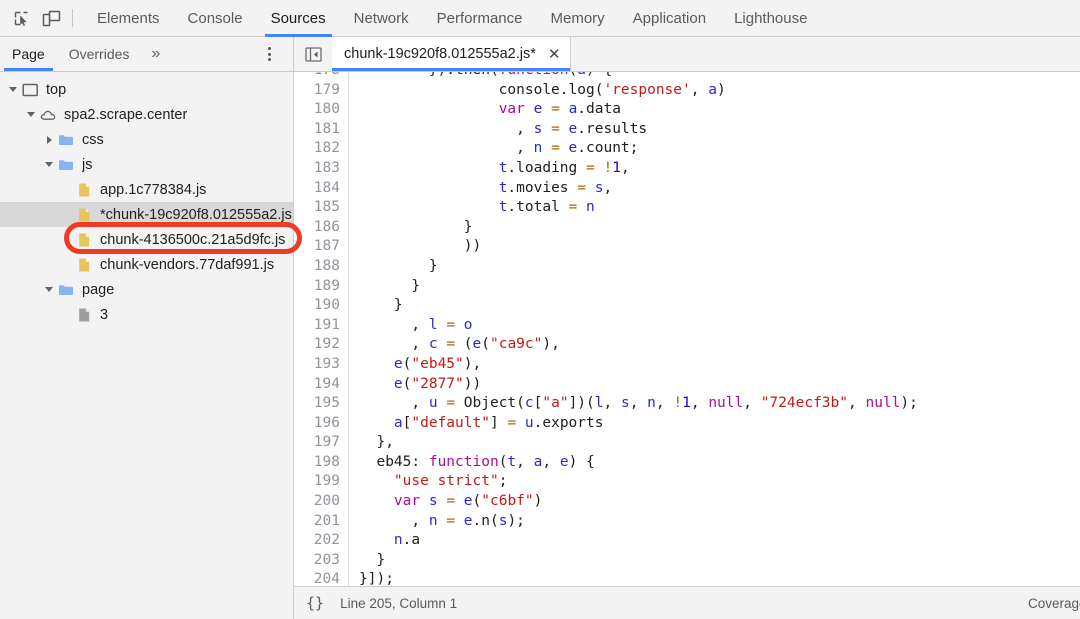 The height and width of the screenshot is (619, 1080). What do you see at coordinates (321, 462) in the screenshot?
I see `line-number: 198` at bounding box center [321, 462].